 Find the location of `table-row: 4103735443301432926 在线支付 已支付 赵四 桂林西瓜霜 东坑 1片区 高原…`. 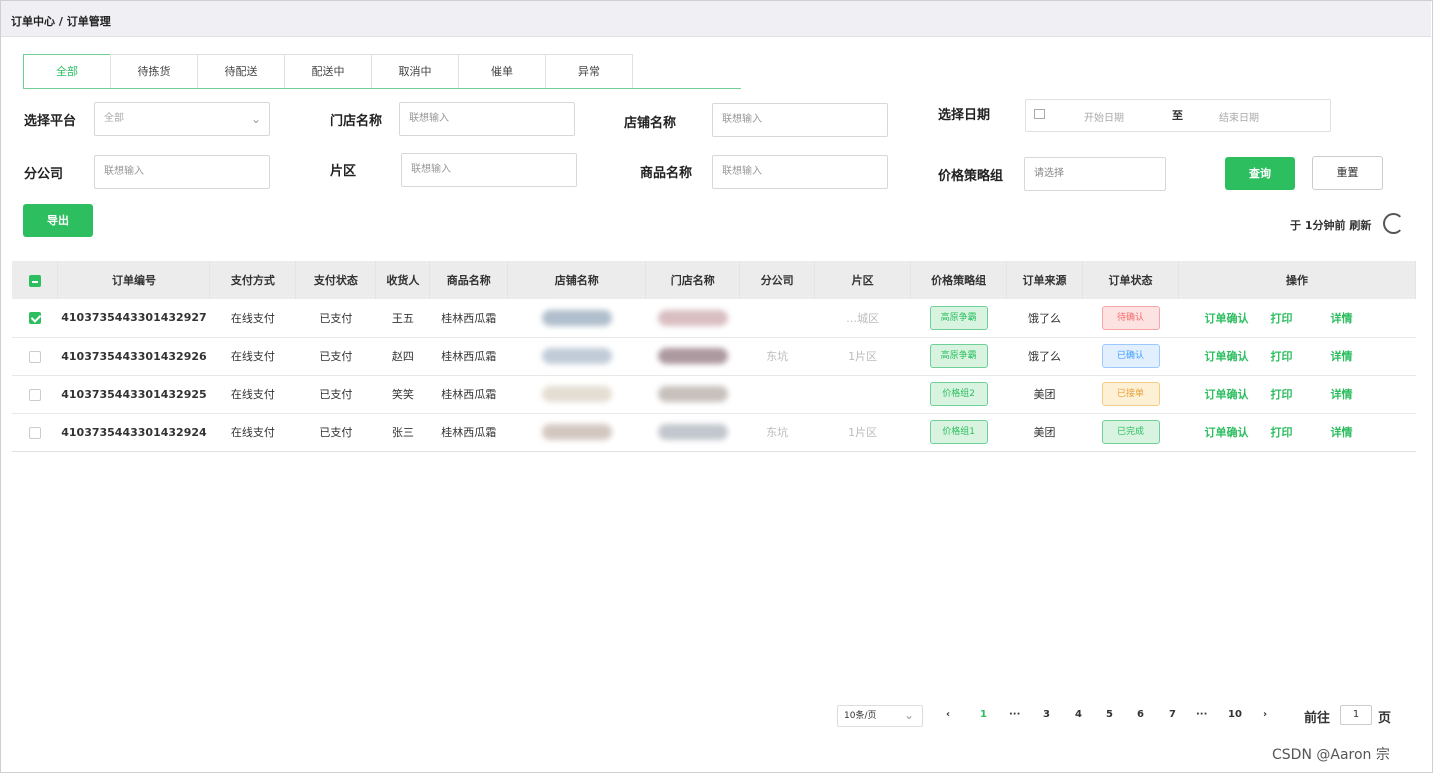

table-row: 4103735443301432926 在线支付 已支付 赵四 桂林西瓜霜 东坑 1片区 高原… is located at coordinates (714, 356).